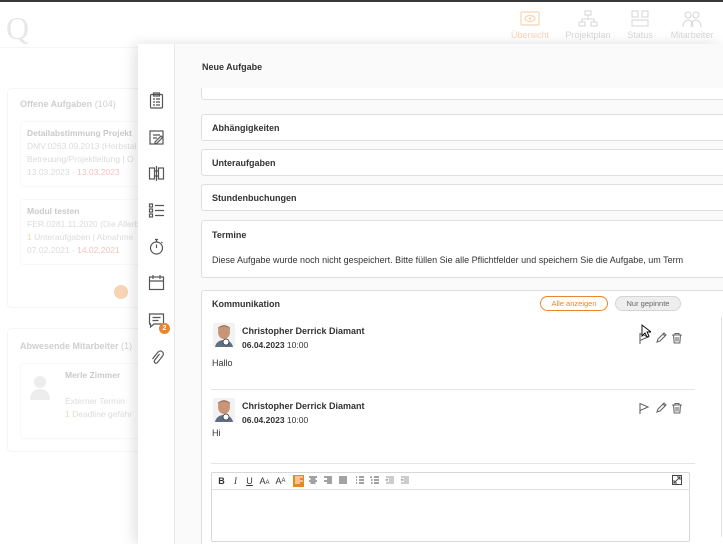 The height and width of the screenshot is (544, 723). I want to click on calendar-icon, so click(156, 282).